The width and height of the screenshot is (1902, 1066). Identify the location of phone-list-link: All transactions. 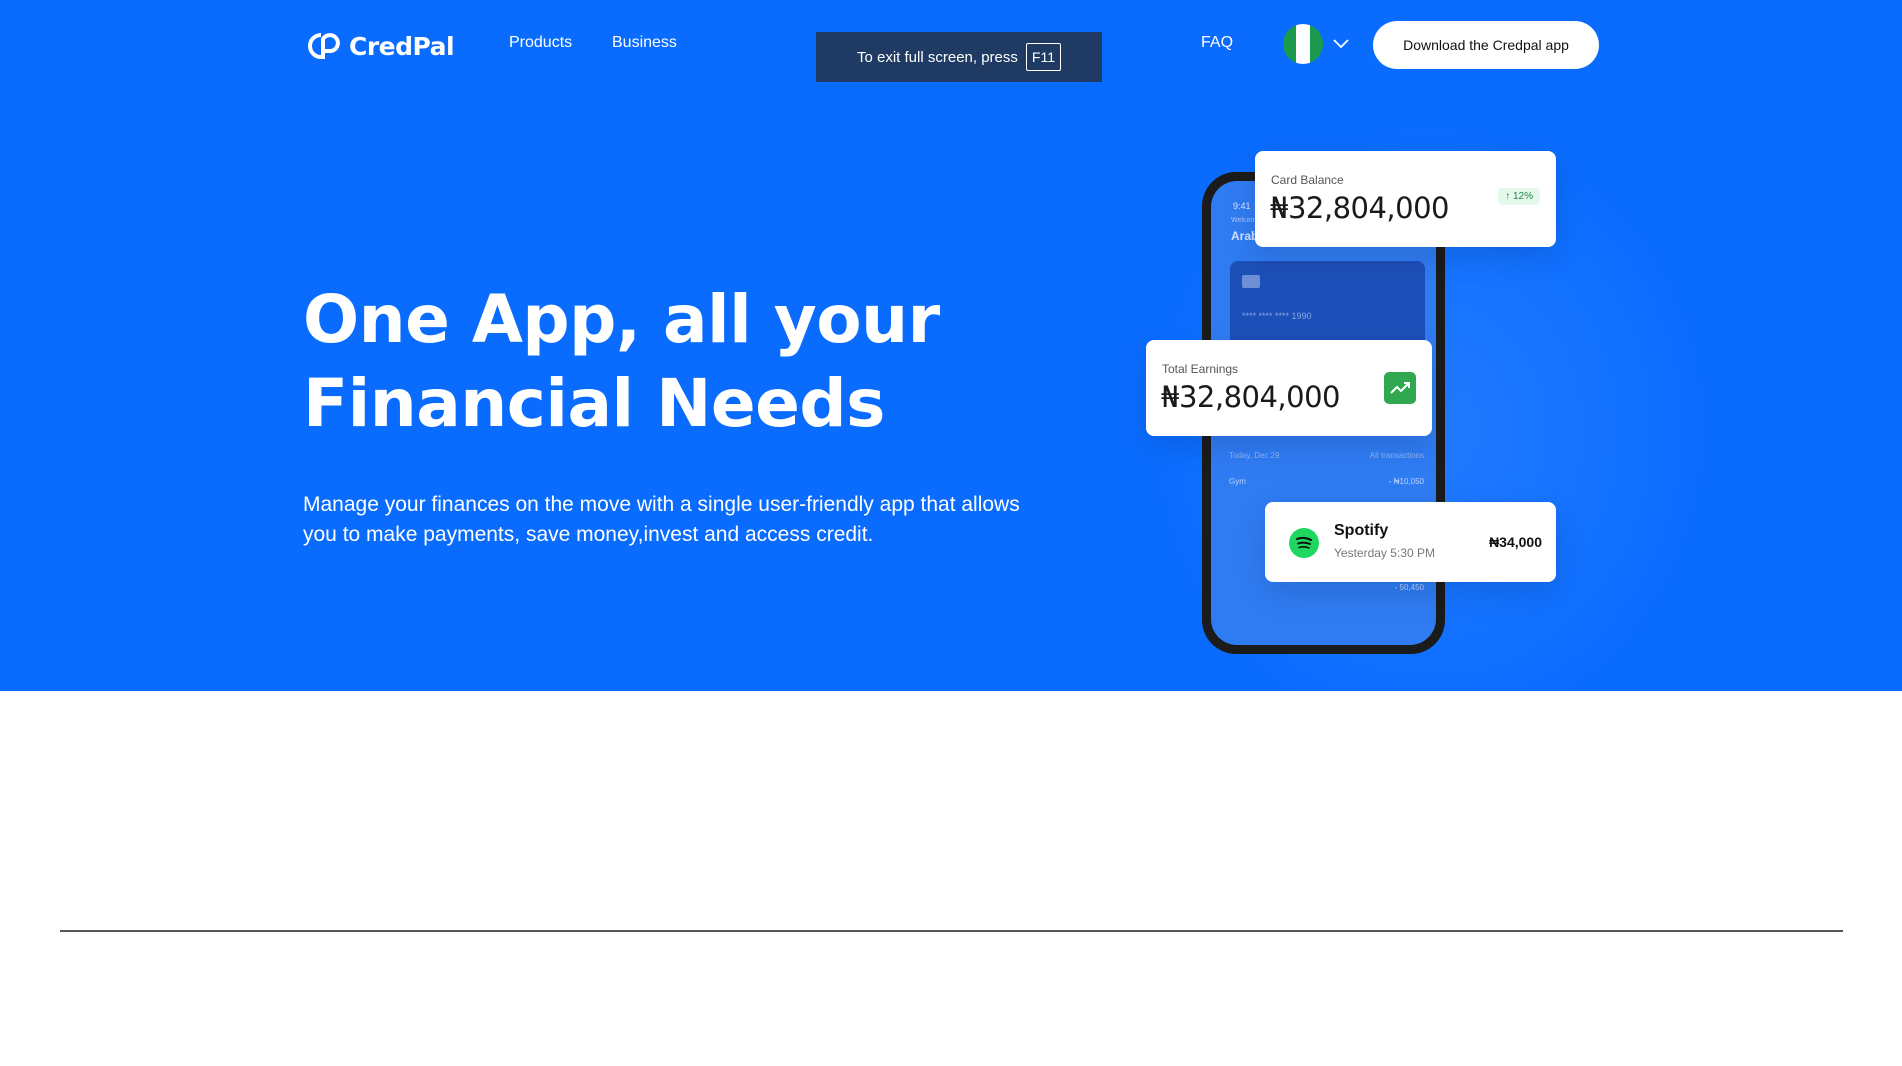
(1396, 455).